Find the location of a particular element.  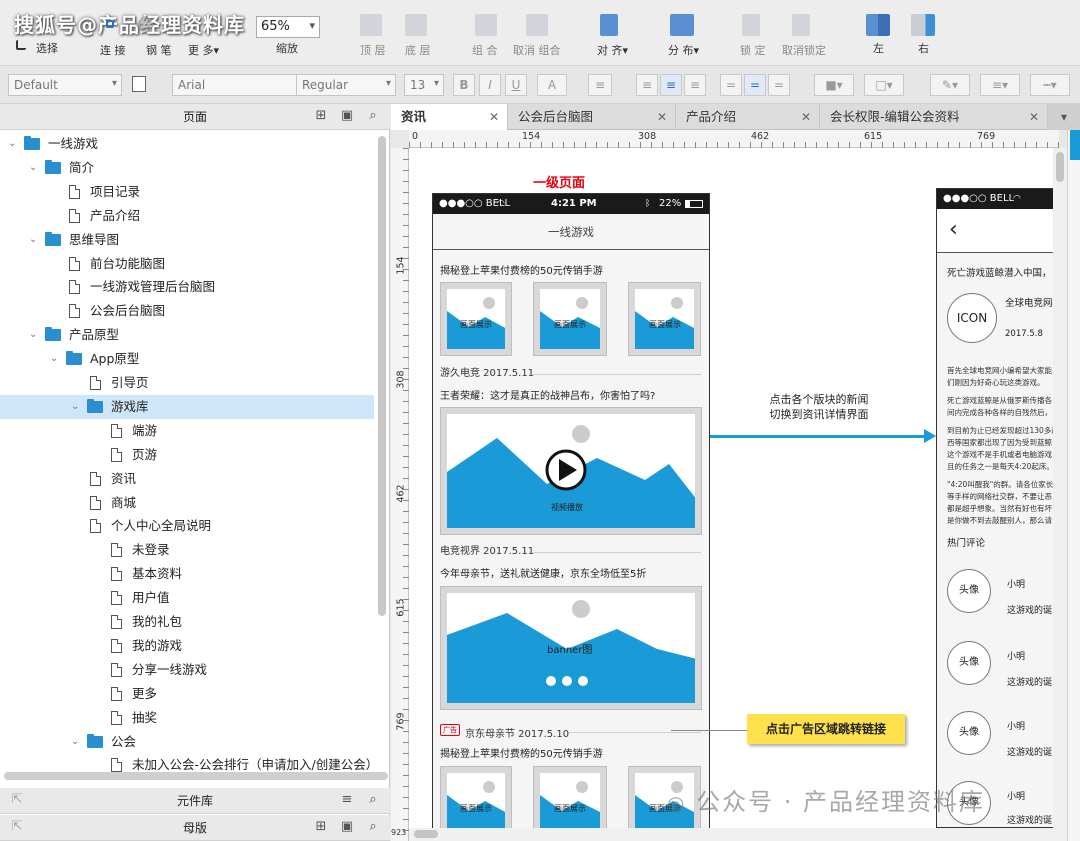

font-select: Arial is located at coordinates (242, 85).